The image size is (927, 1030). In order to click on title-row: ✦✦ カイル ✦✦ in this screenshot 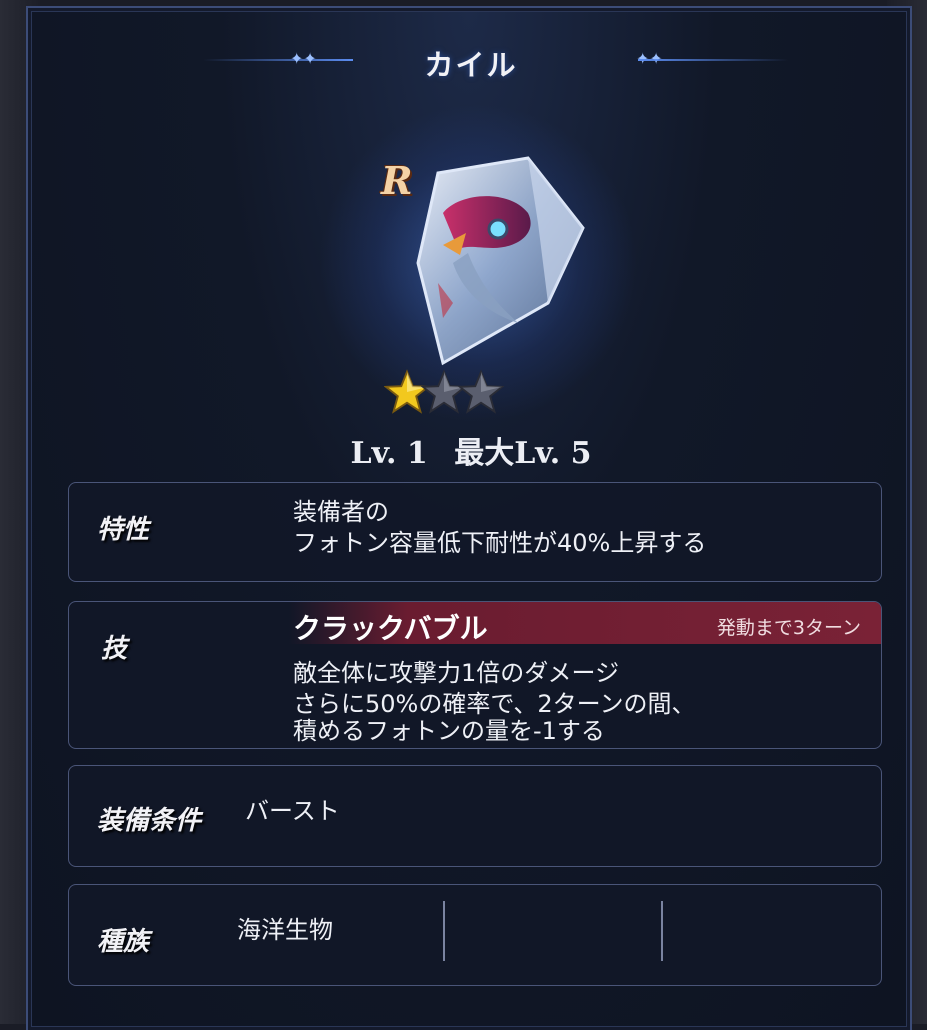, I will do `click(471, 60)`.